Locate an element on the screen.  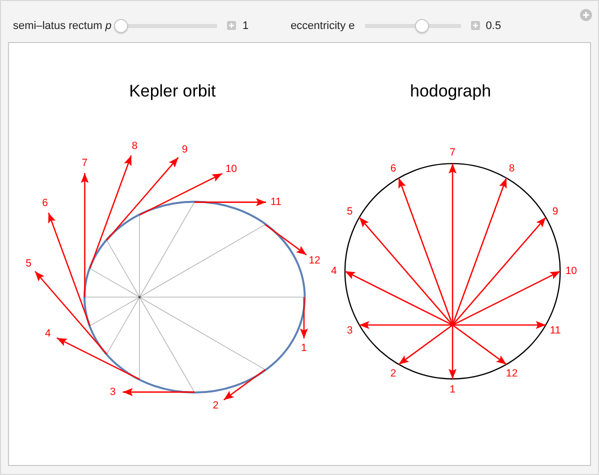
slider-label: eccentricity e is located at coordinates (322, 26).